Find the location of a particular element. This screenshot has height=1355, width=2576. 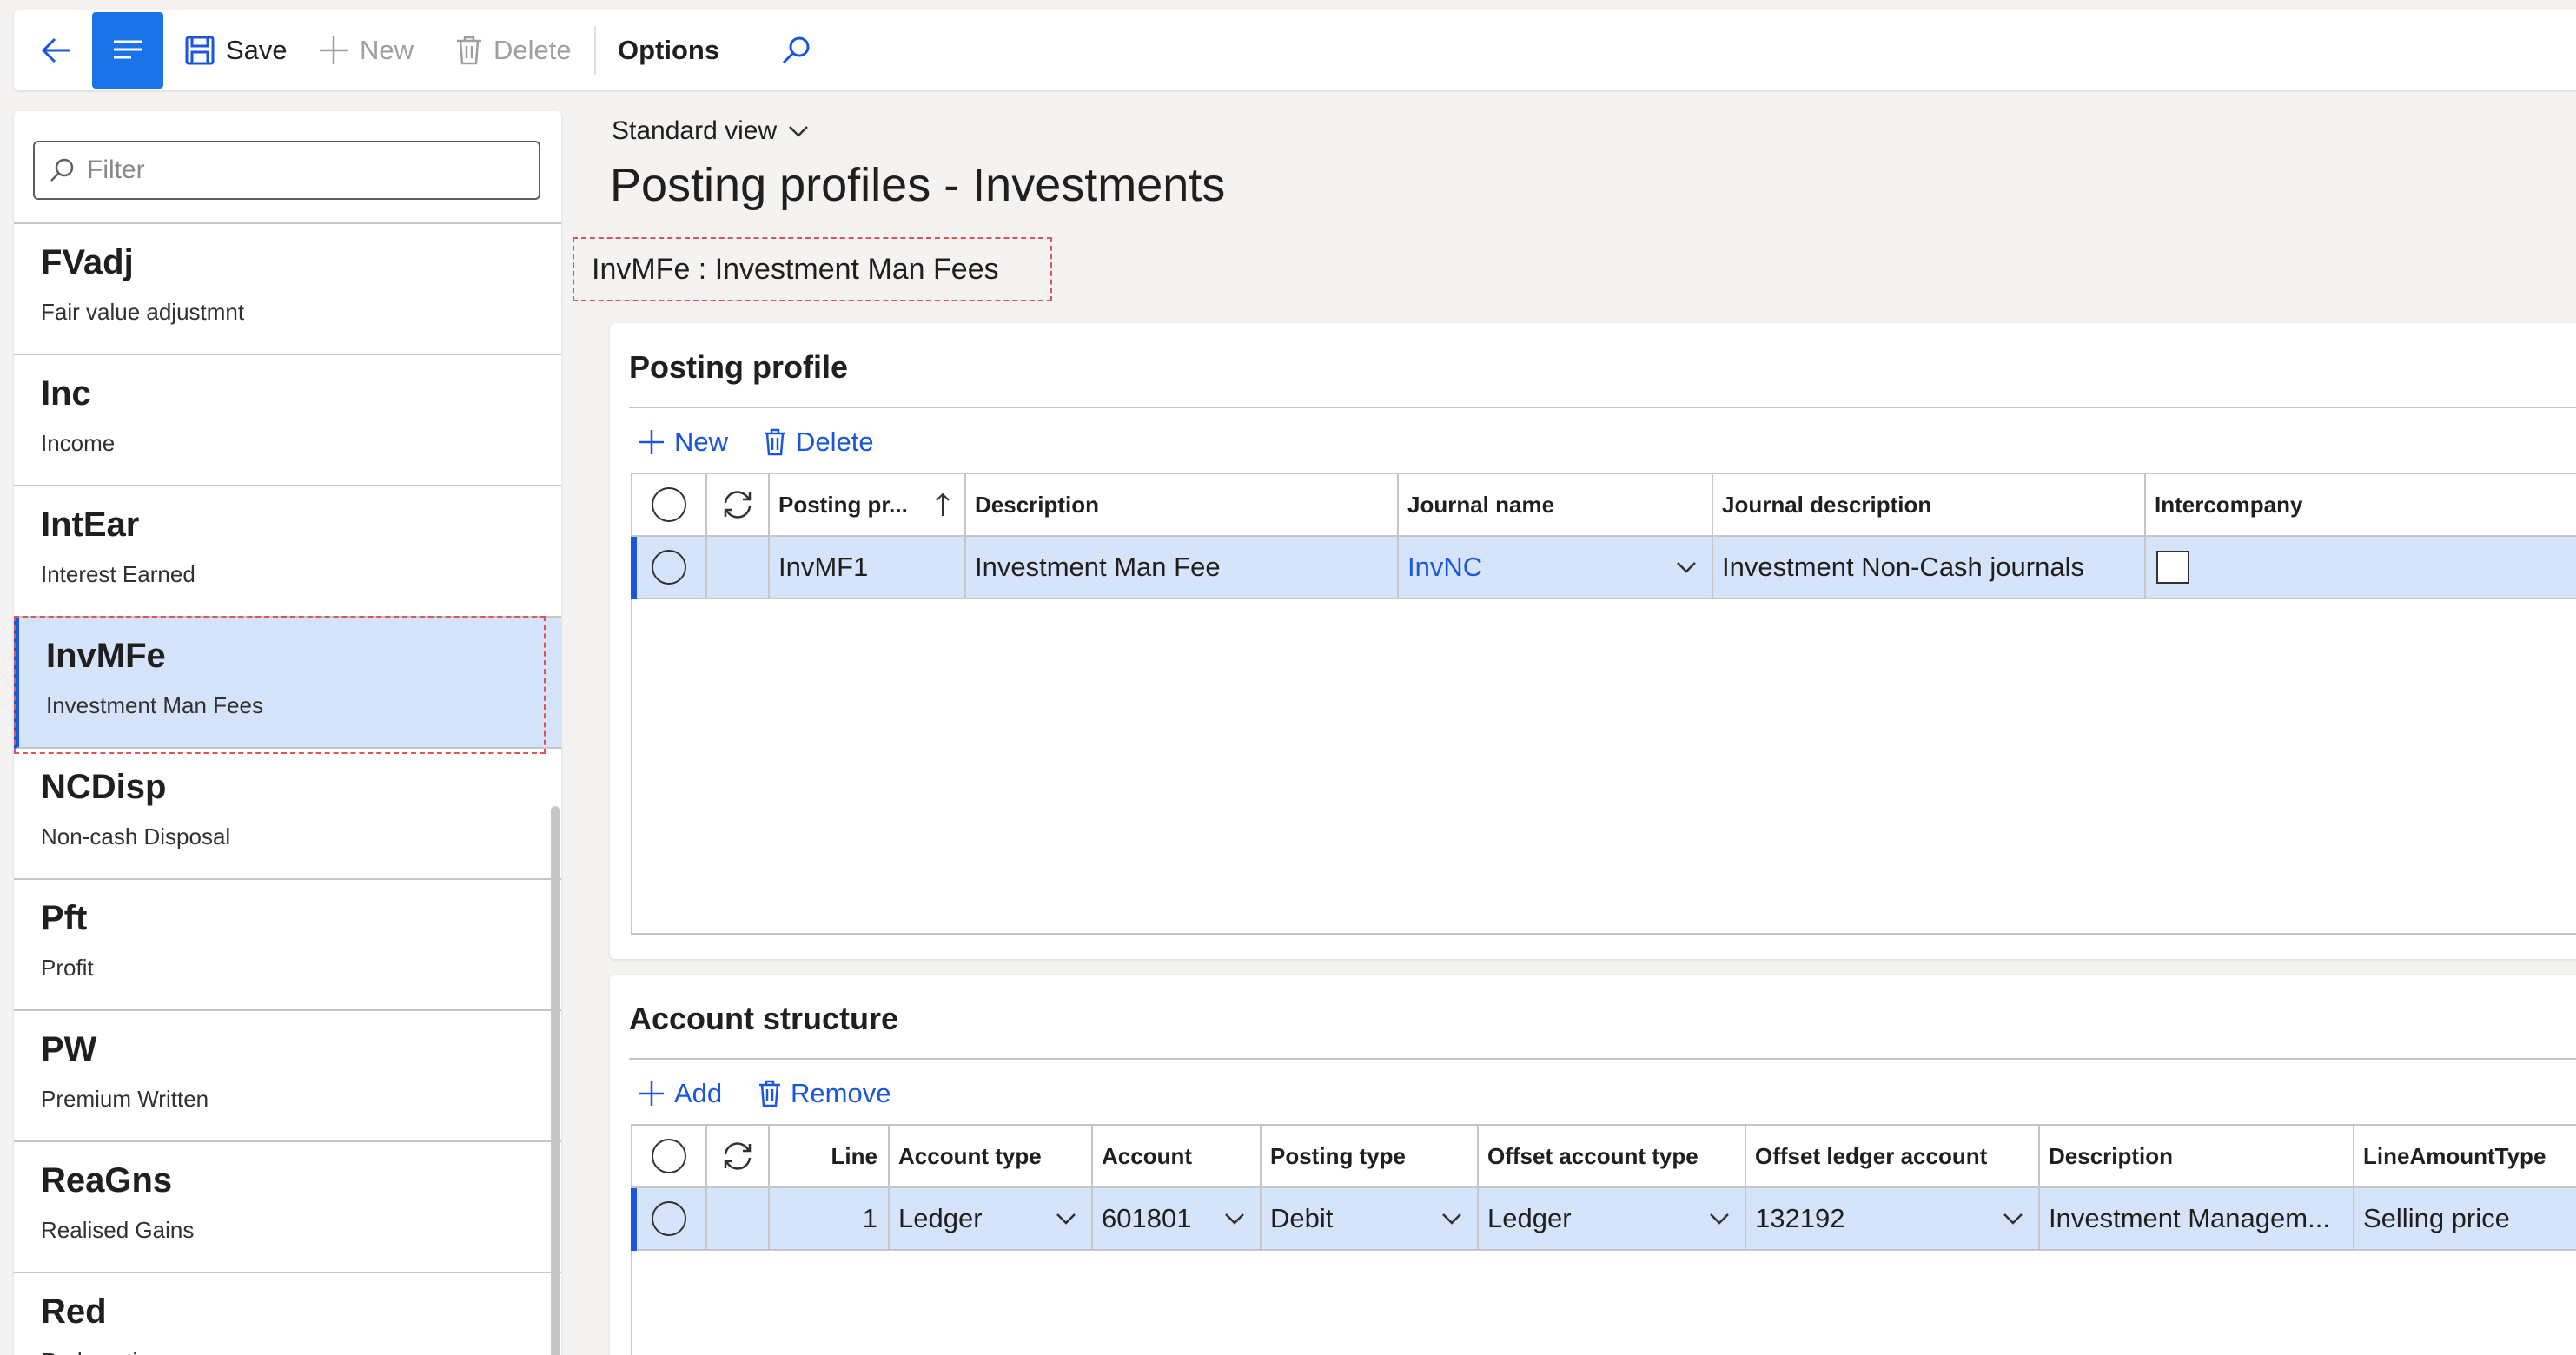

new-label: New is located at coordinates (387, 50).